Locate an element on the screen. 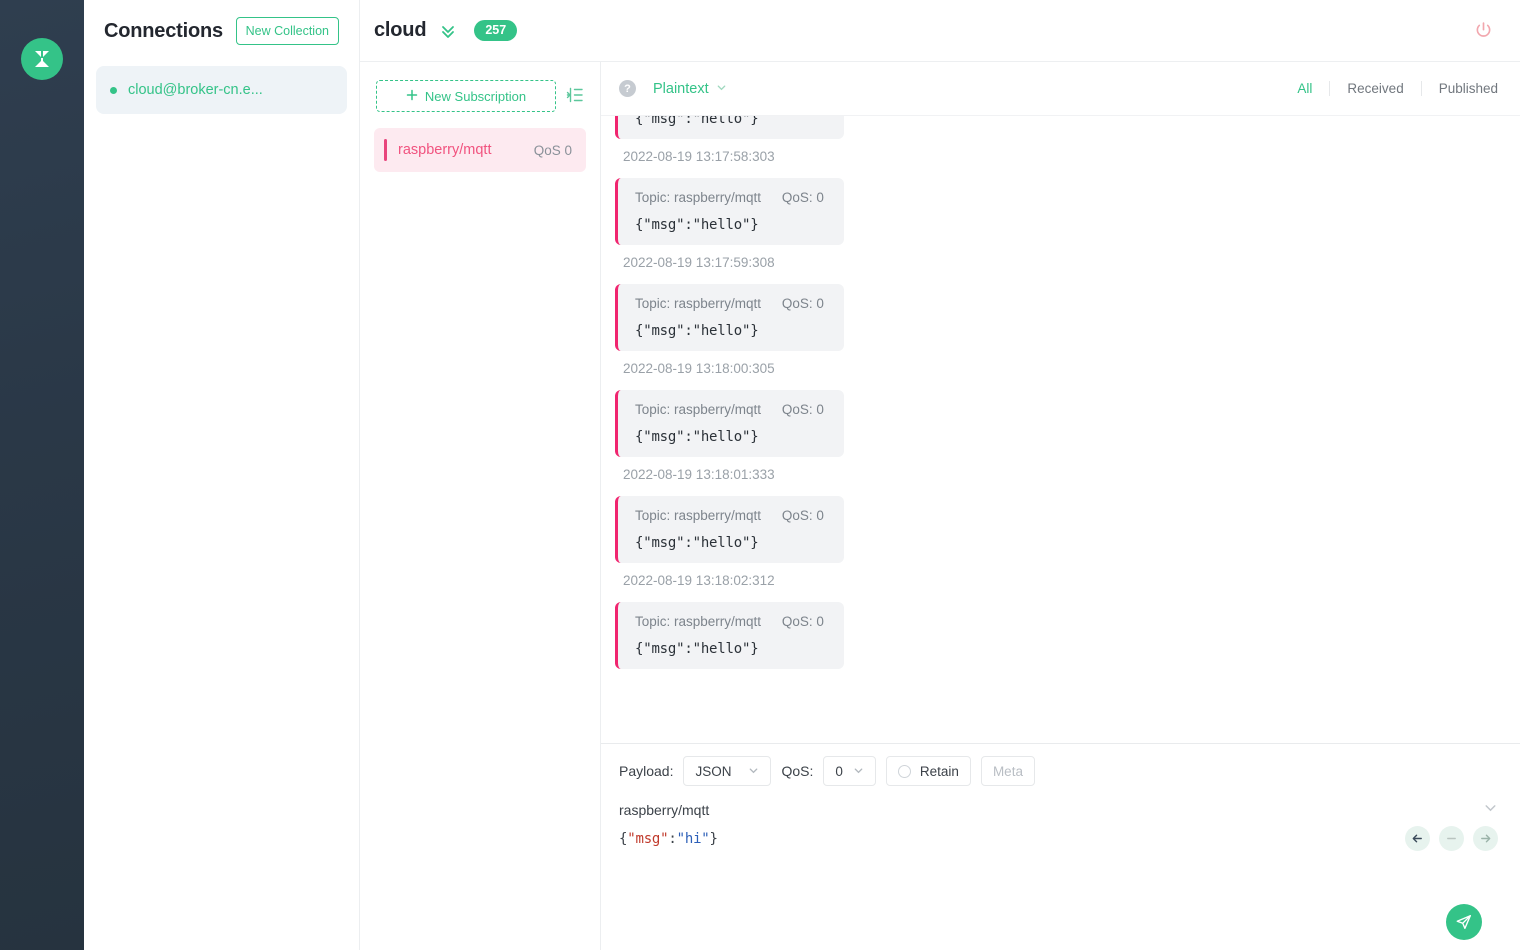  connection-status-dot is located at coordinates (113, 90).